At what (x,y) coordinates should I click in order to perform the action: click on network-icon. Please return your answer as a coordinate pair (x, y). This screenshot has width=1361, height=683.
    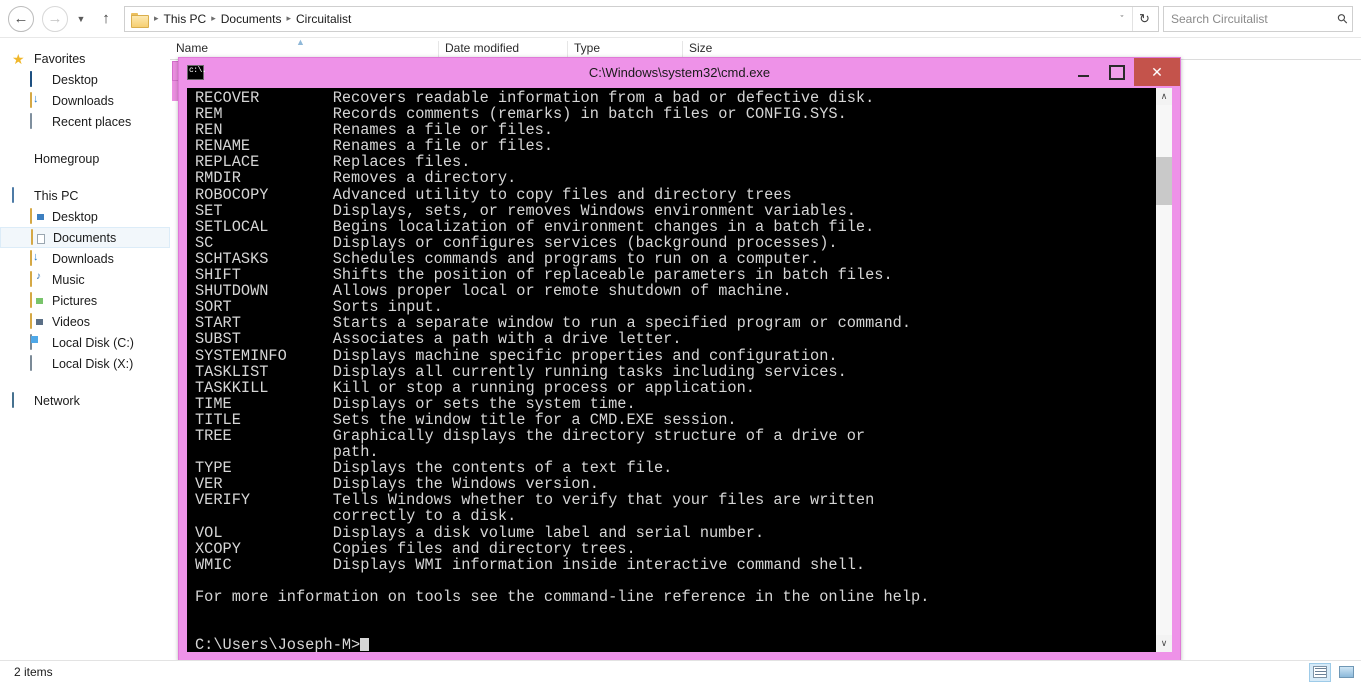
    Looking at the image, I should click on (20, 400).